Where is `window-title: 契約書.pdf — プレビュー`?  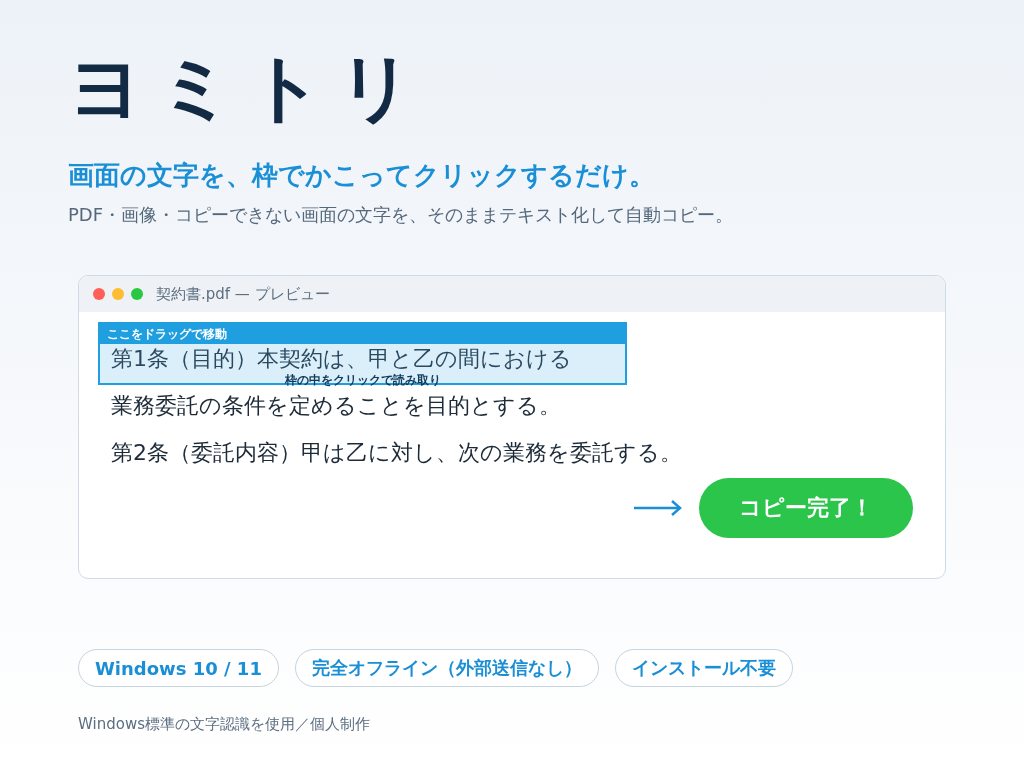
window-title: 契約書.pdf — プレビュー is located at coordinates (243, 294).